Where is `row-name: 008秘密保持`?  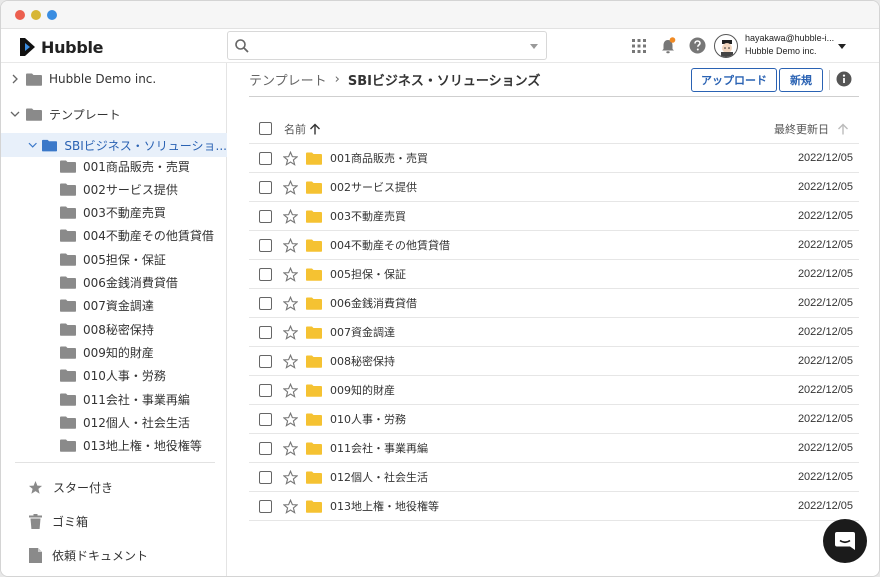 row-name: 008秘密保持 is located at coordinates (362, 361).